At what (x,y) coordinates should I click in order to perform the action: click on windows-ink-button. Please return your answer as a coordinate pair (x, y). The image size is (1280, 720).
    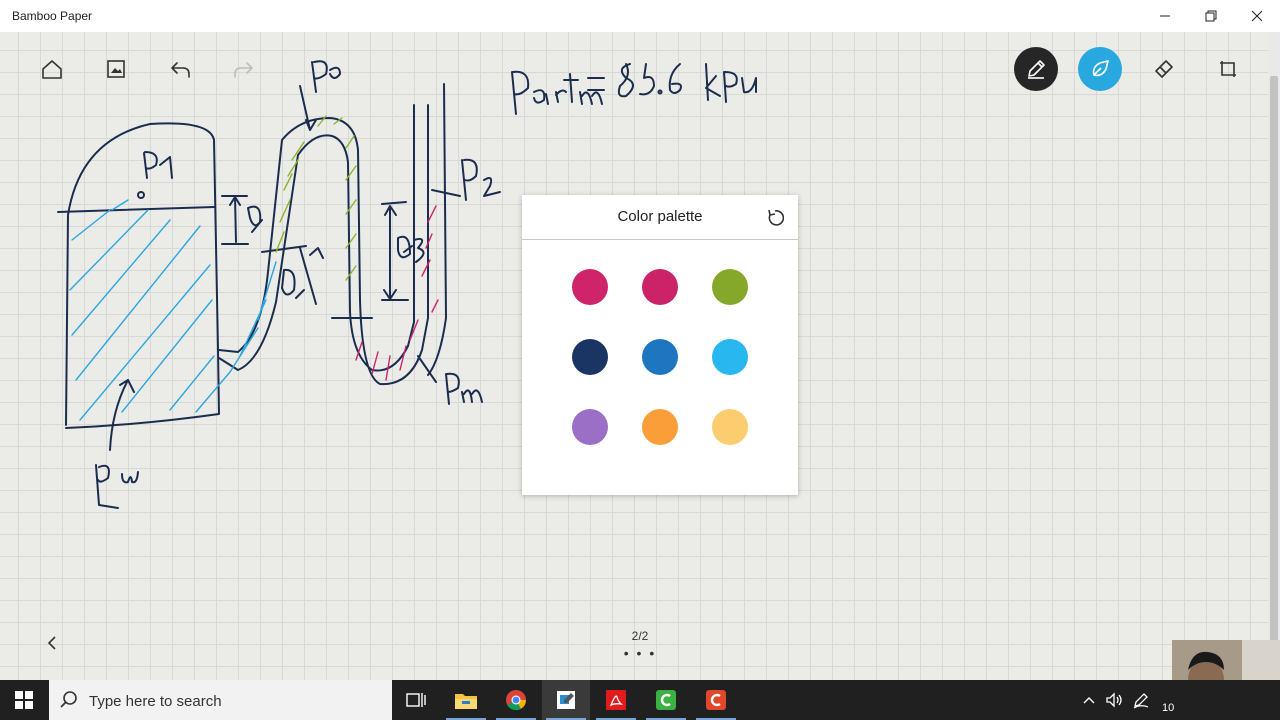
    Looking at the image, I should click on (1141, 700).